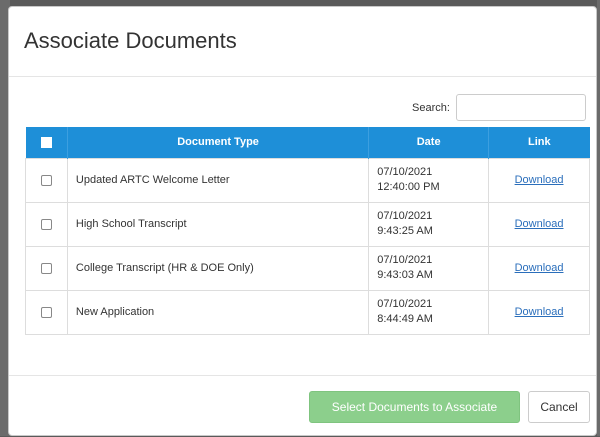 The image size is (600, 437). I want to click on modal-footer: Select Documents to Associate Cancel, so click(302, 406).